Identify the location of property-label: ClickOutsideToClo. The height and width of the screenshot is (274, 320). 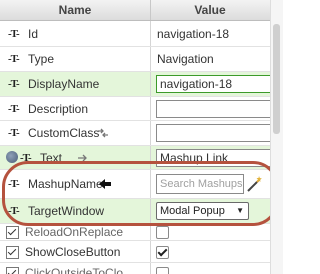
(74, 270).